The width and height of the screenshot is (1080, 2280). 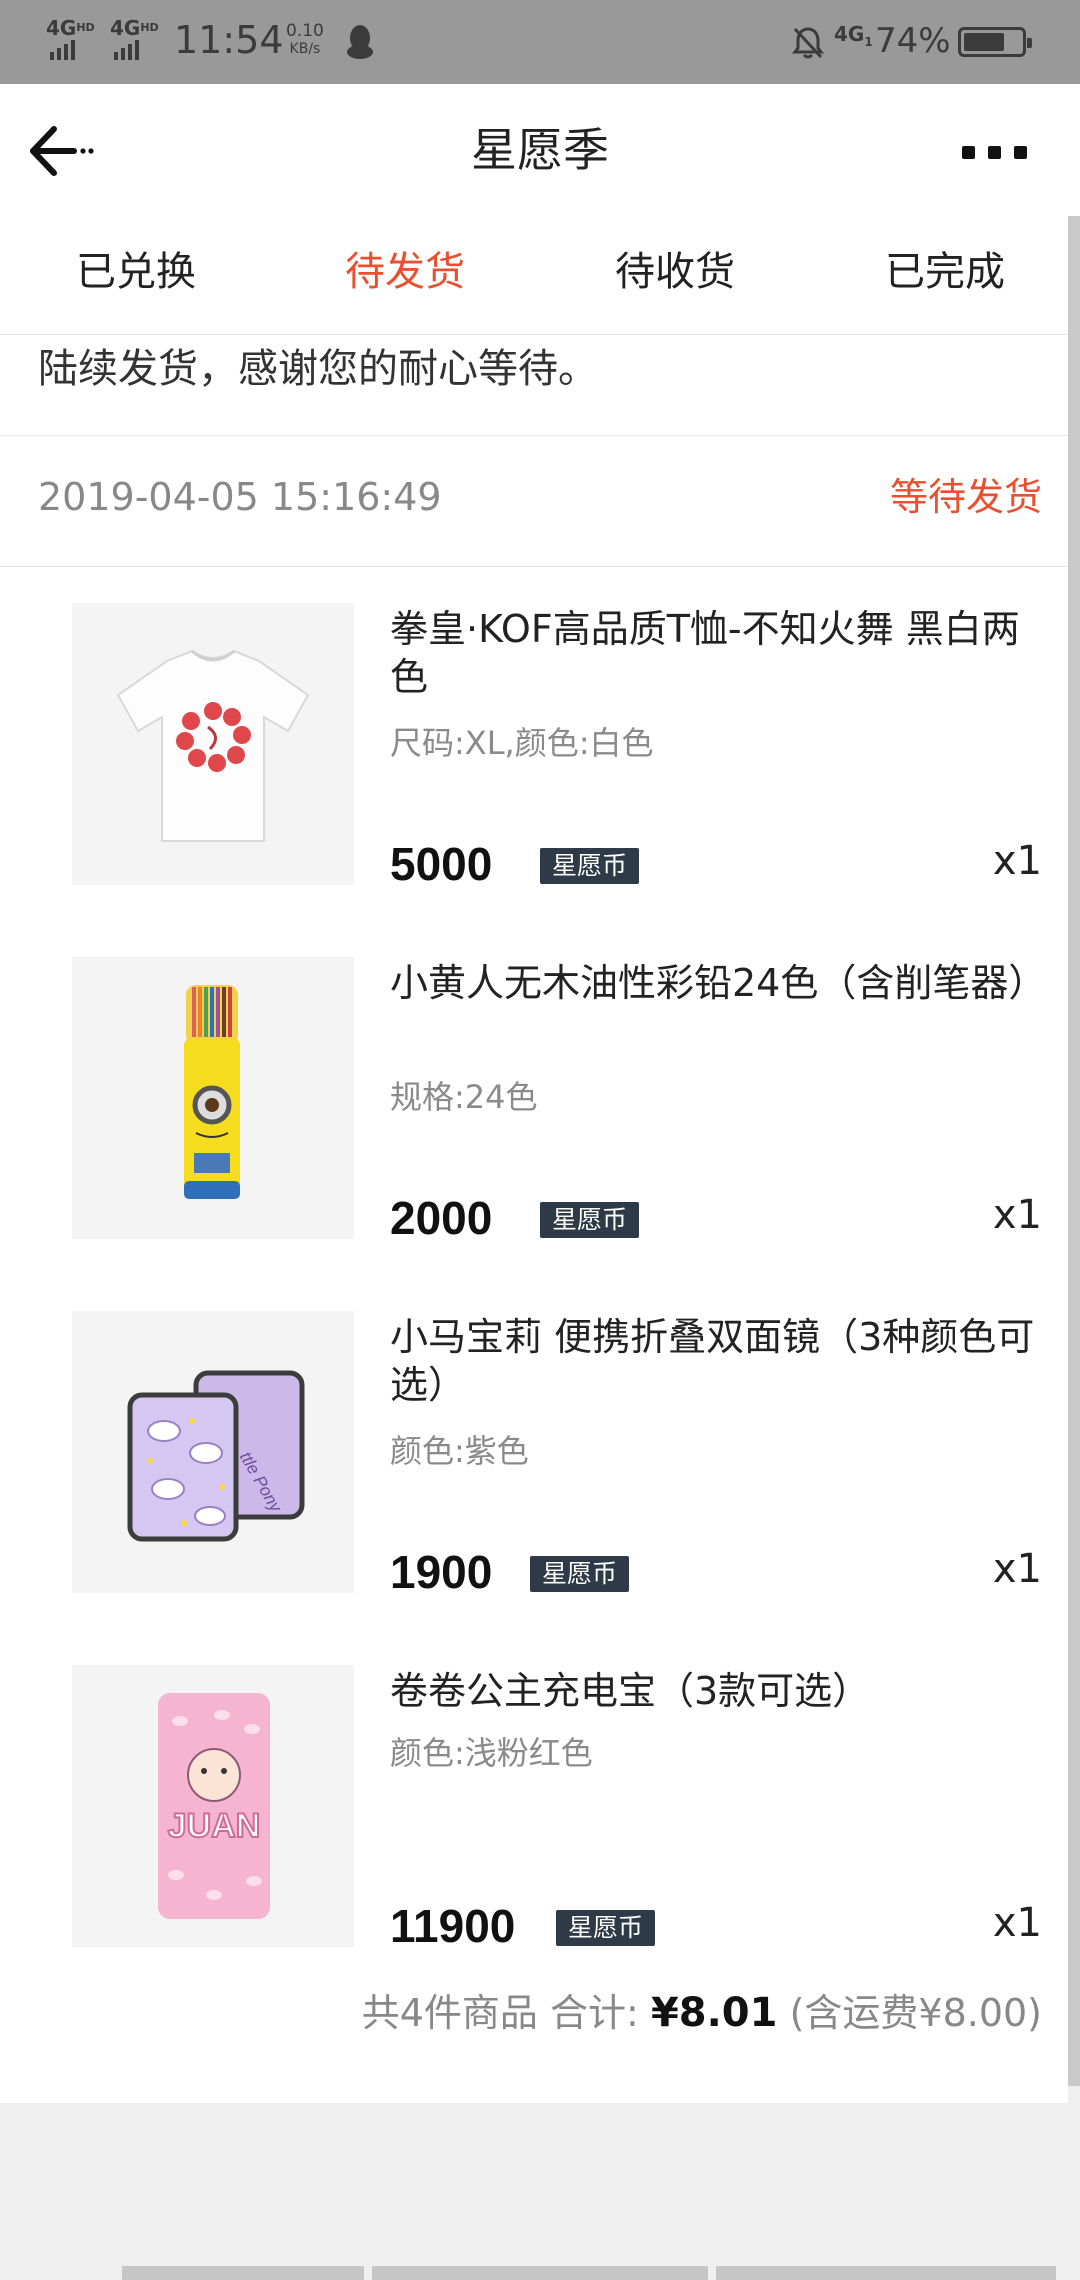 What do you see at coordinates (714, 2013) in the screenshot?
I see `total-value: ¥8.01` at bounding box center [714, 2013].